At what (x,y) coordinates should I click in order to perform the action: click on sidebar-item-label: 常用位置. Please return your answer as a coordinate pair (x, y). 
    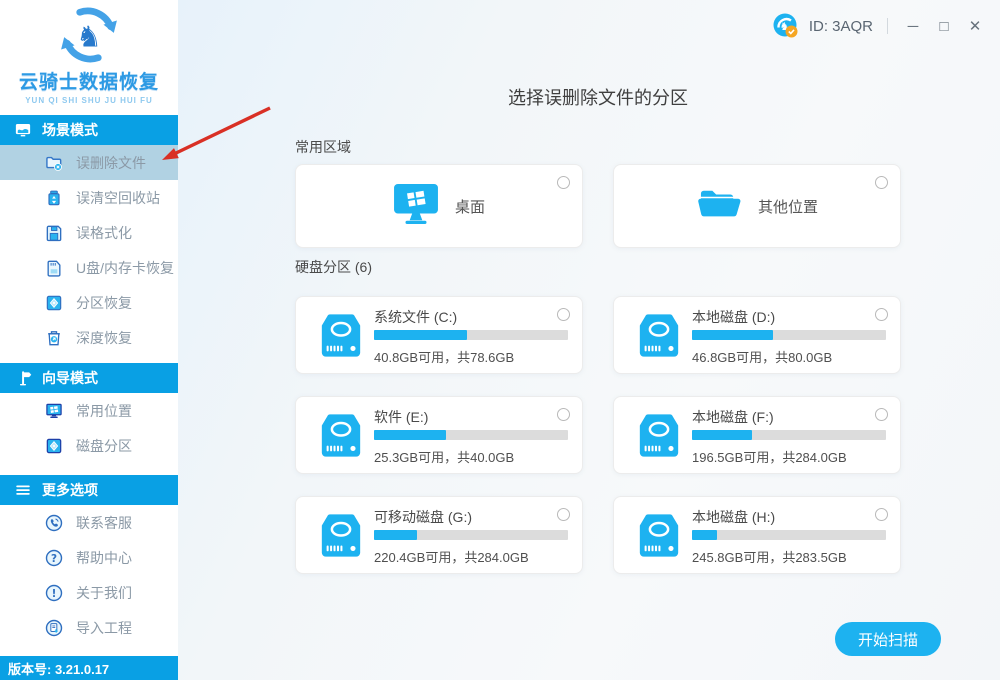
    Looking at the image, I should click on (104, 410).